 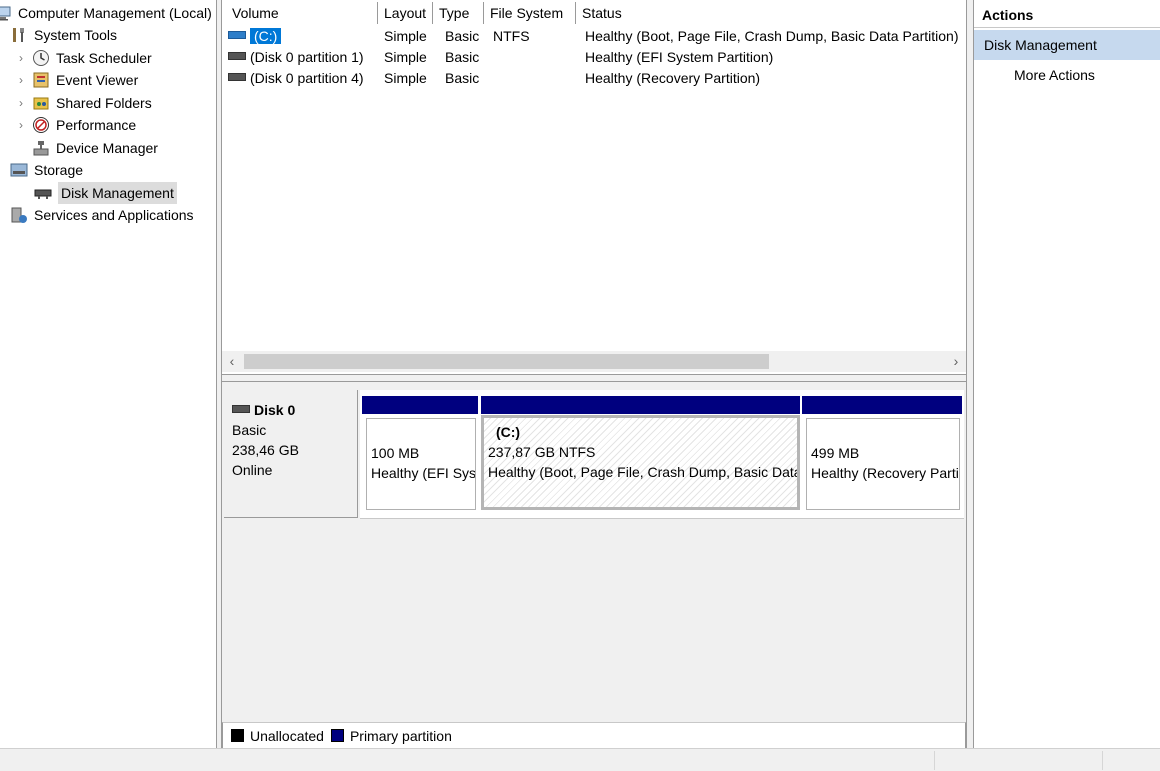 What do you see at coordinates (277, 736) in the screenshot?
I see `legend-unallocated: Unallocated` at bounding box center [277, 736].